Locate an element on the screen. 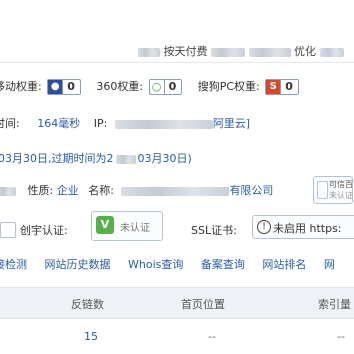 The image size is (354, 354). icp-row: 性质: 企业 名称: 有限公司 is located at coordinates (136, 190).